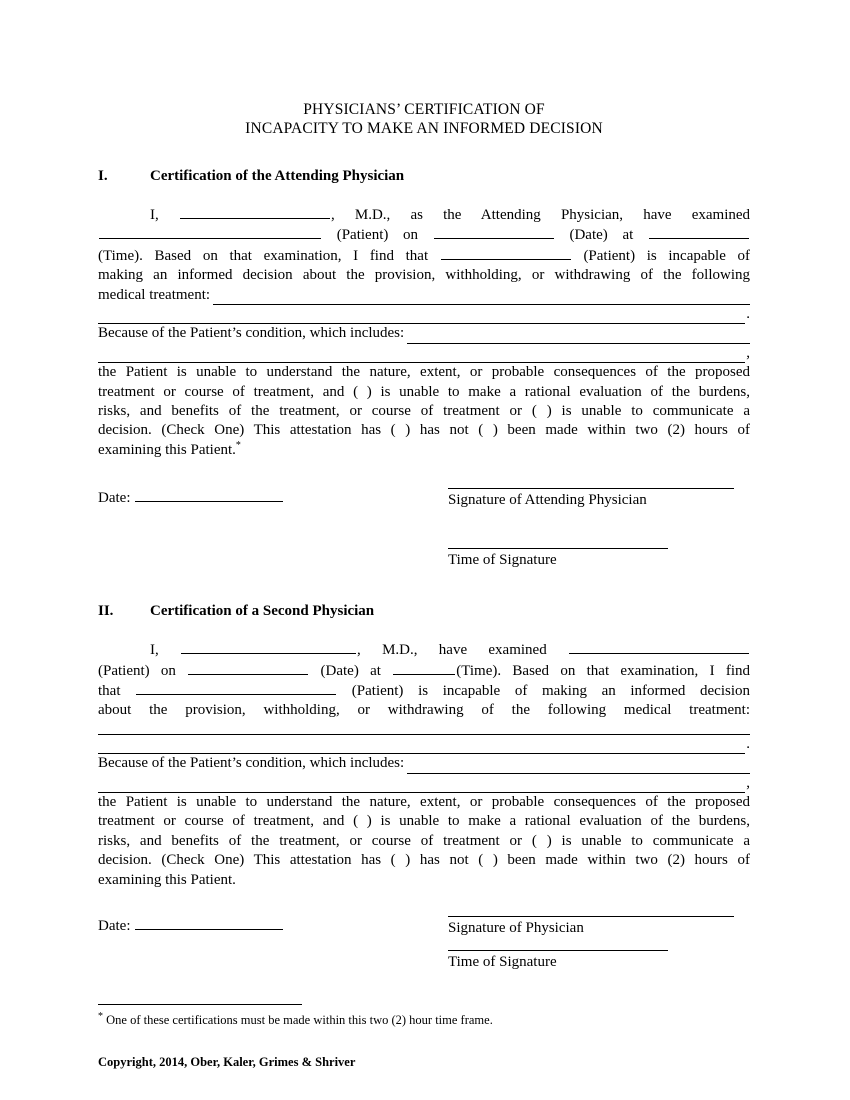 The image size is (850, 1100). Describe the element at coordinates (424, 128) in the screenshot. I see `title-line-2: INCAPACITY TO MAKE AN INFORMED DECISION` at that location.